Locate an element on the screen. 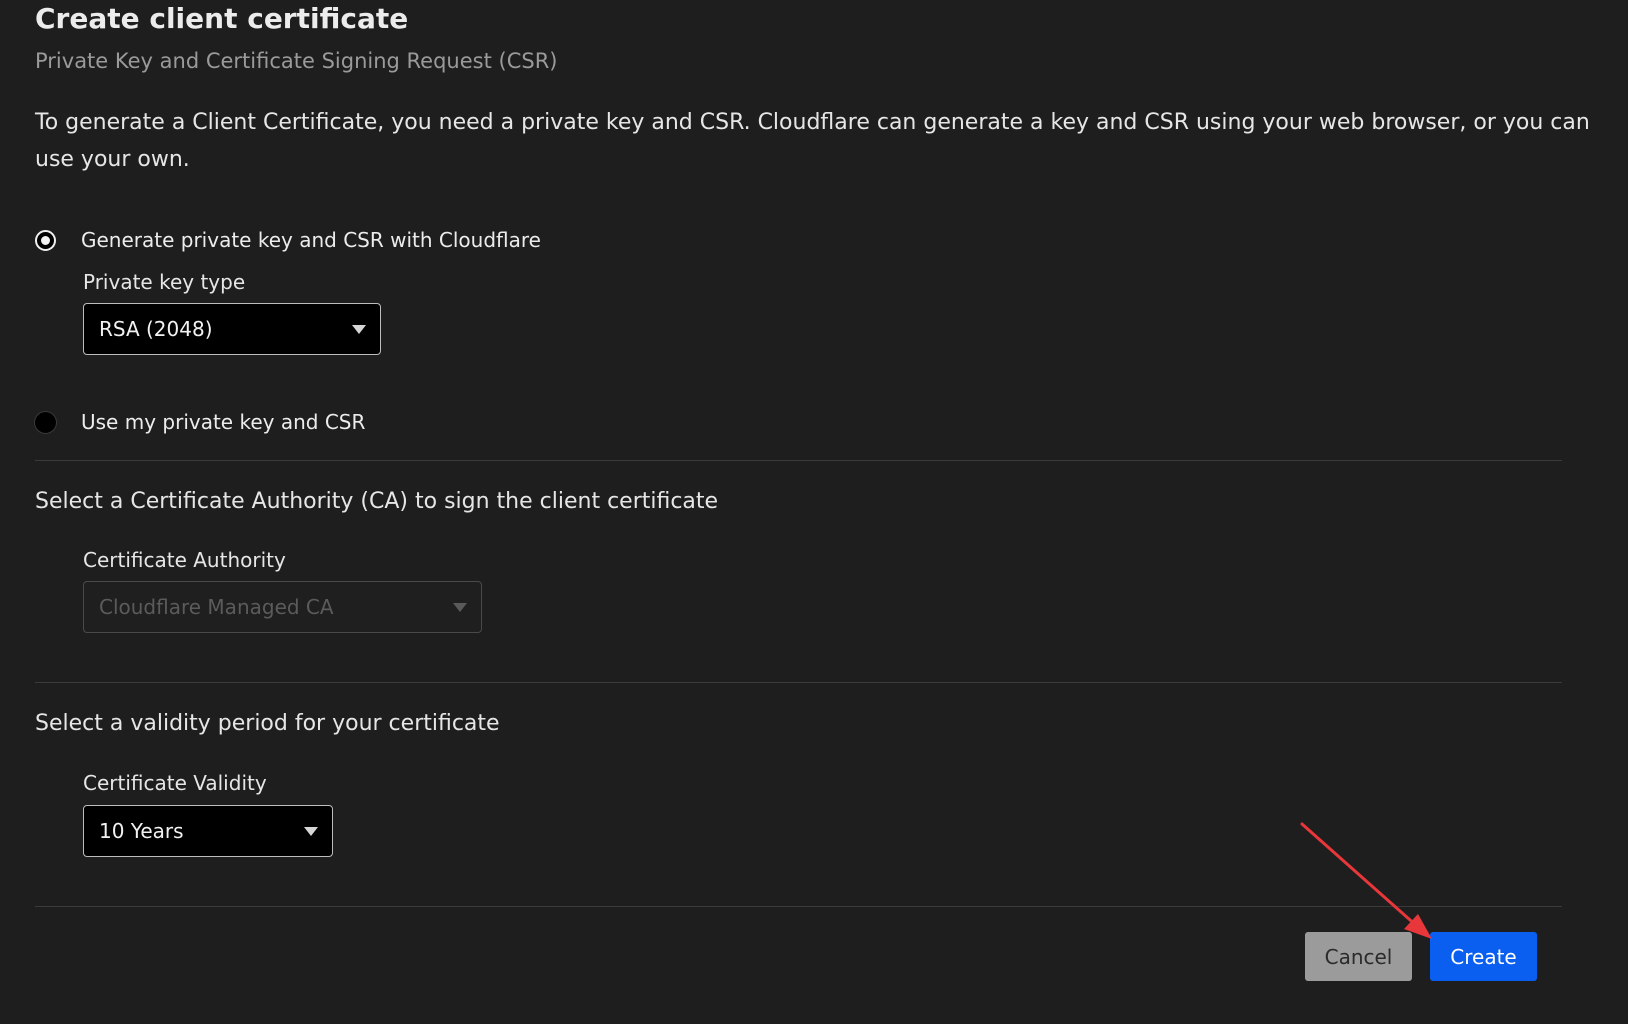 This screenshot has width=1628, height=1024. certificate-validity-label: Certificate Validity is located at coordinates (175, 783).